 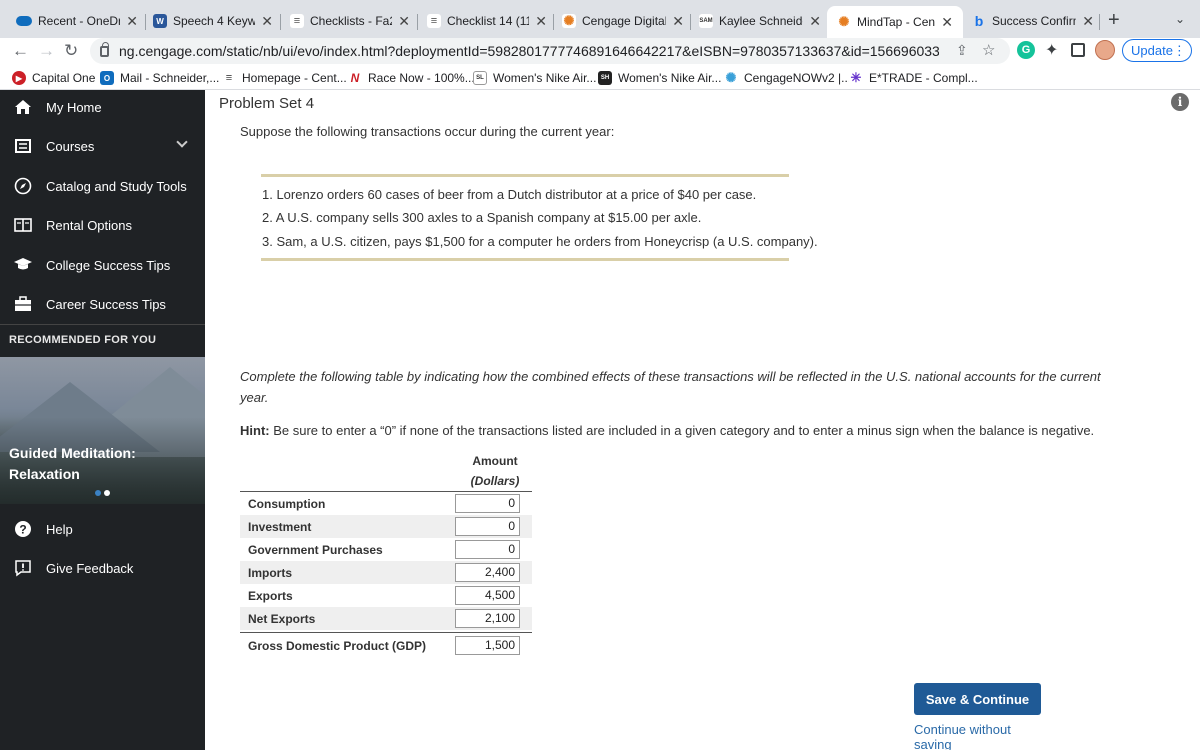 What do you see at coordinates (160, 21) in the screenshot?
I see `word-icon: W` at bounding box center [160, 21].